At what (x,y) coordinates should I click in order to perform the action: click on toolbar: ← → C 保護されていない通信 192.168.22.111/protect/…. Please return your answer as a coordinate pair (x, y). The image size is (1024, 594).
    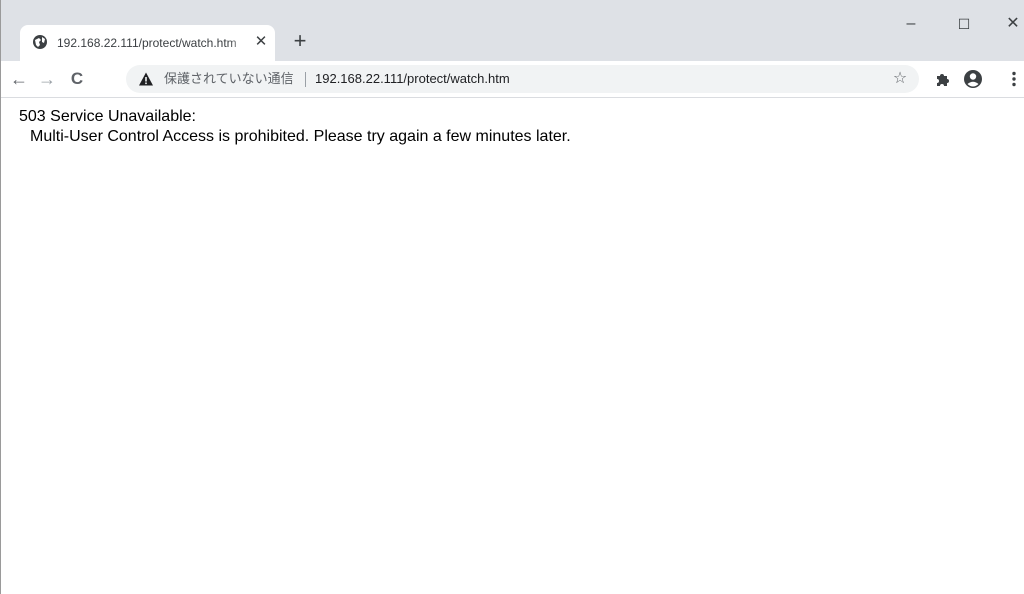
    Looking at the image, I should click on (512, 79).